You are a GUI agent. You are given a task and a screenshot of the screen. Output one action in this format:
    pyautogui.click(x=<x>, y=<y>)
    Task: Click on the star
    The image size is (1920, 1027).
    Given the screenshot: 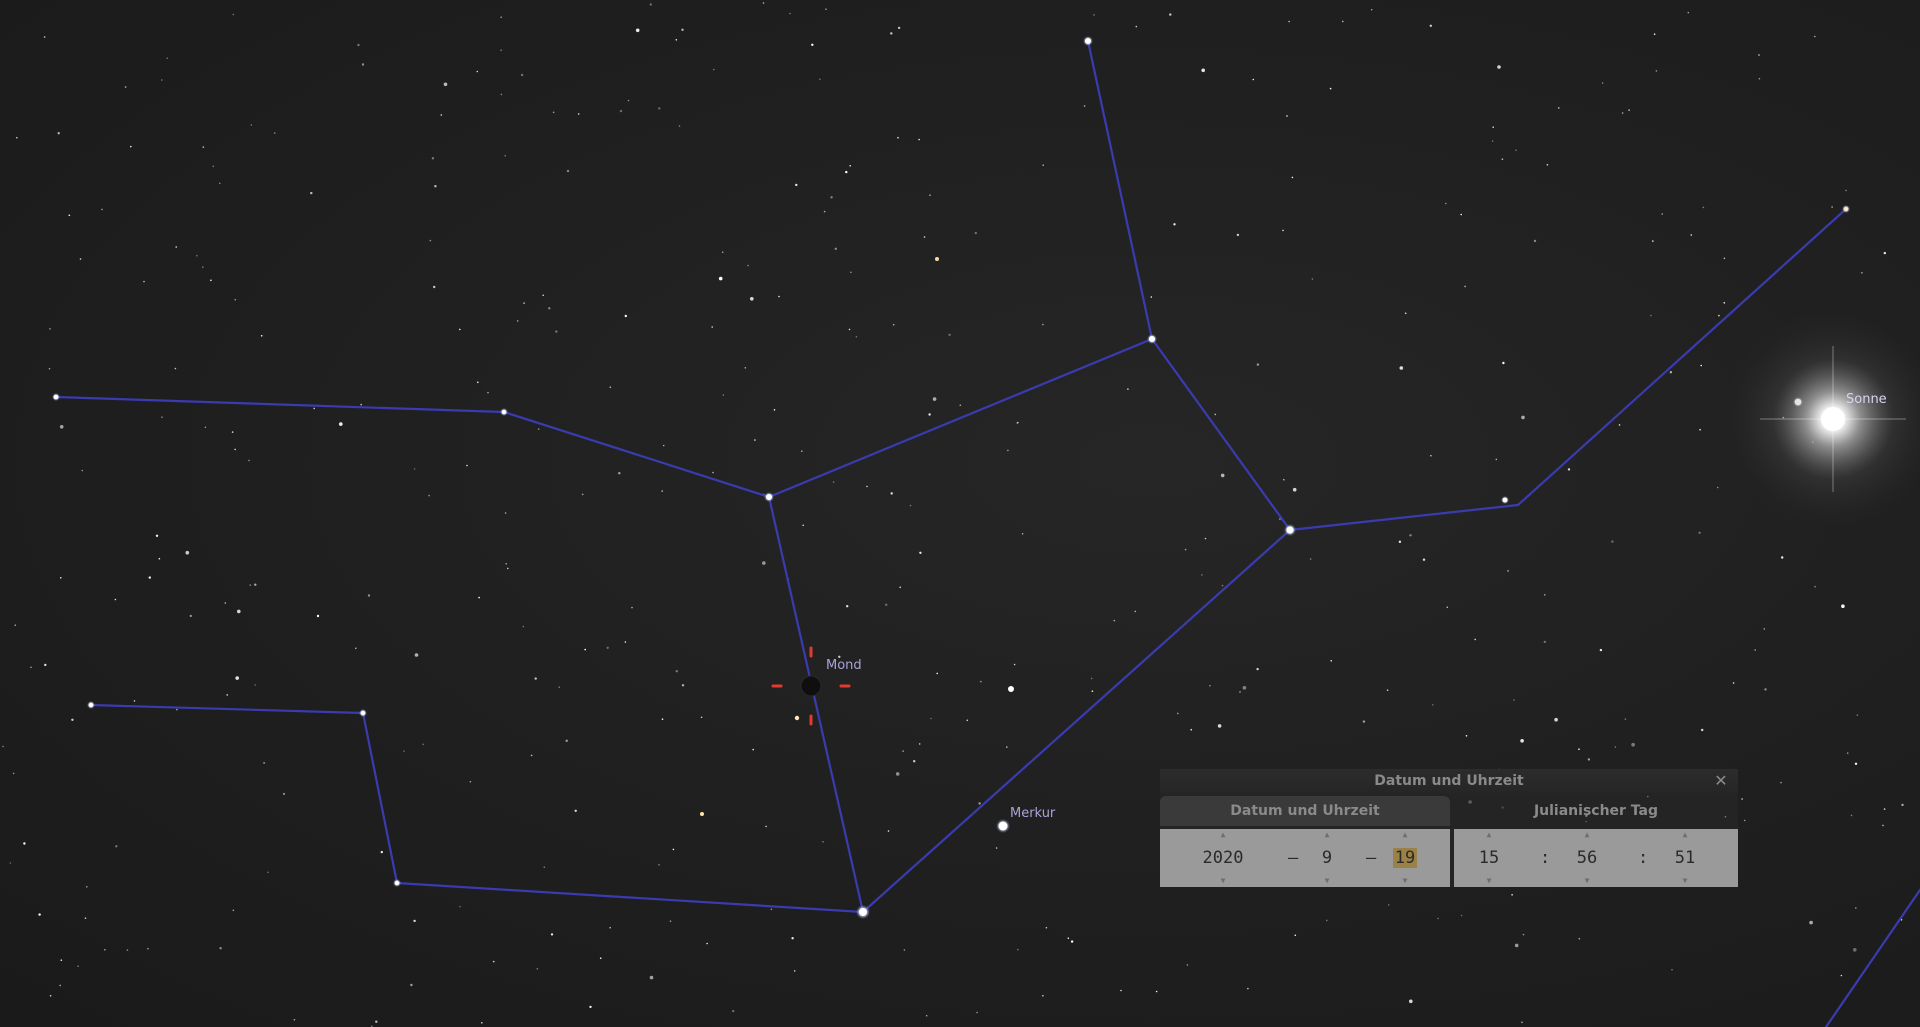 What is the action you would take?
    pyautogui.click(x=1011, y=689)
    